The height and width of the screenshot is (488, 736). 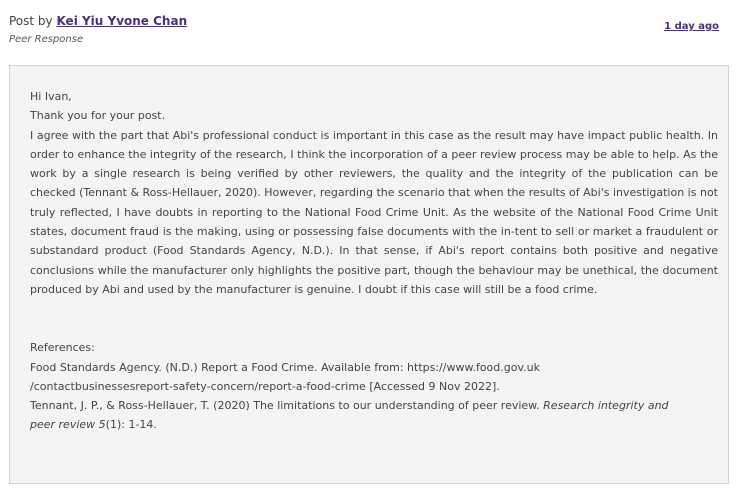 What do you see at coordinates (131, 425) in the screenshot?
I see `reference-2-issue: (1): 1-14.` at bounding box center [131, 425].